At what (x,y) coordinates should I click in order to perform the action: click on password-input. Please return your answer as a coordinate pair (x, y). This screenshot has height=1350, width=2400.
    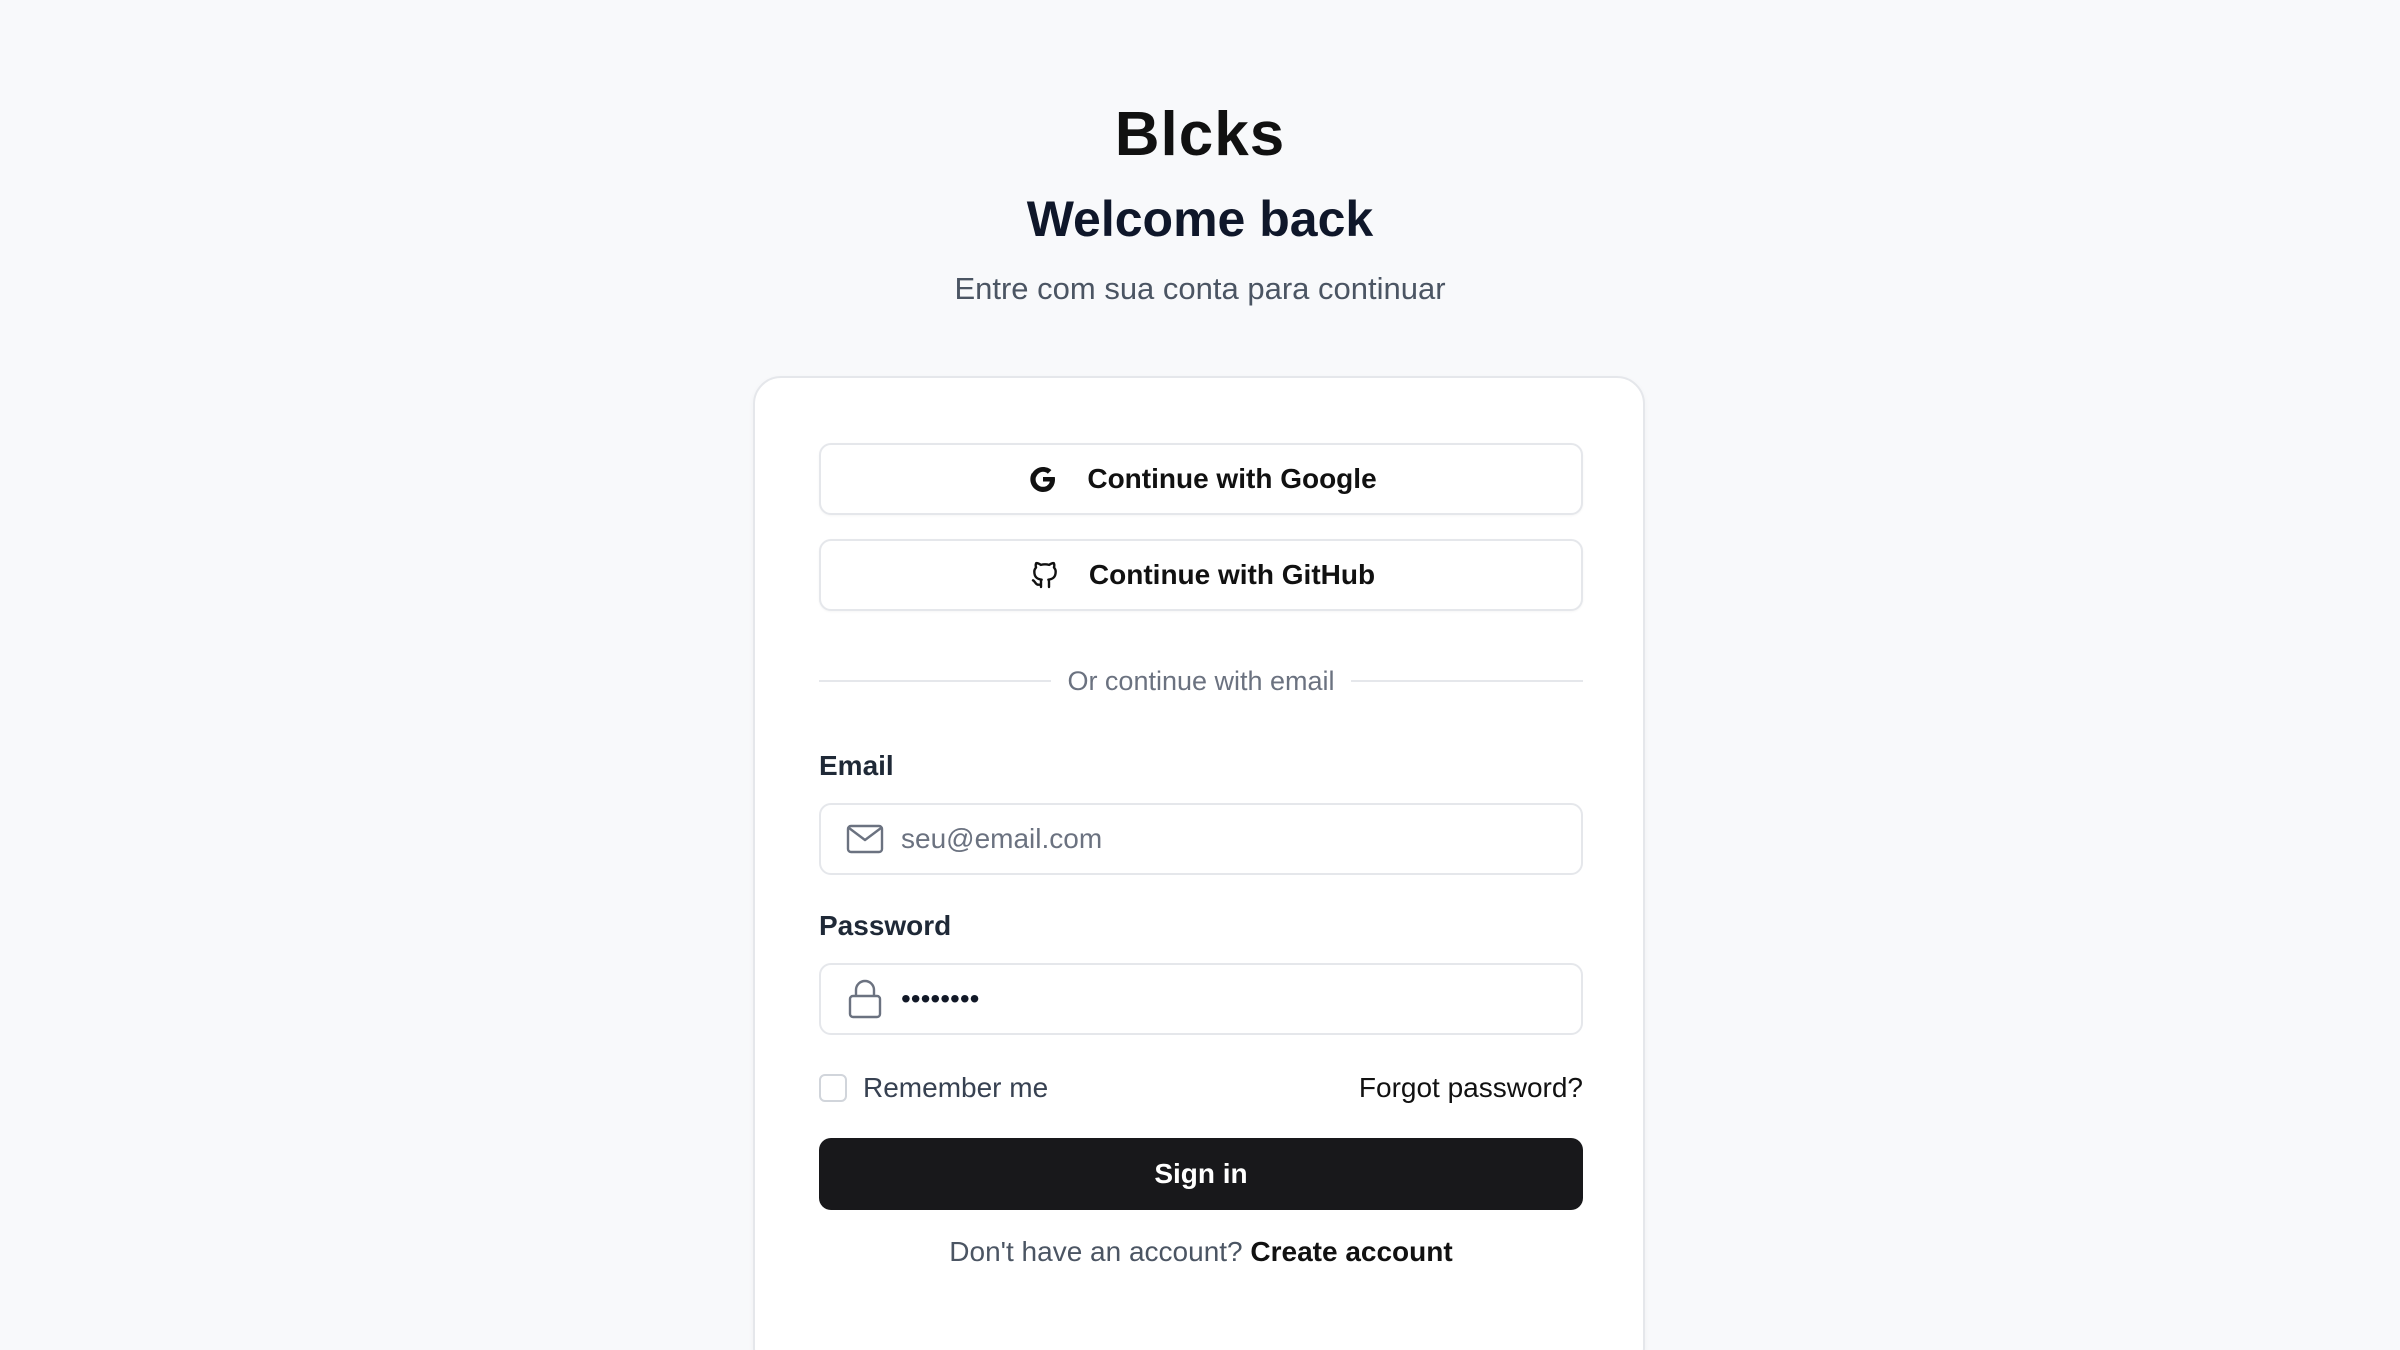
    Looking at the image, I should click on (1231, 999).